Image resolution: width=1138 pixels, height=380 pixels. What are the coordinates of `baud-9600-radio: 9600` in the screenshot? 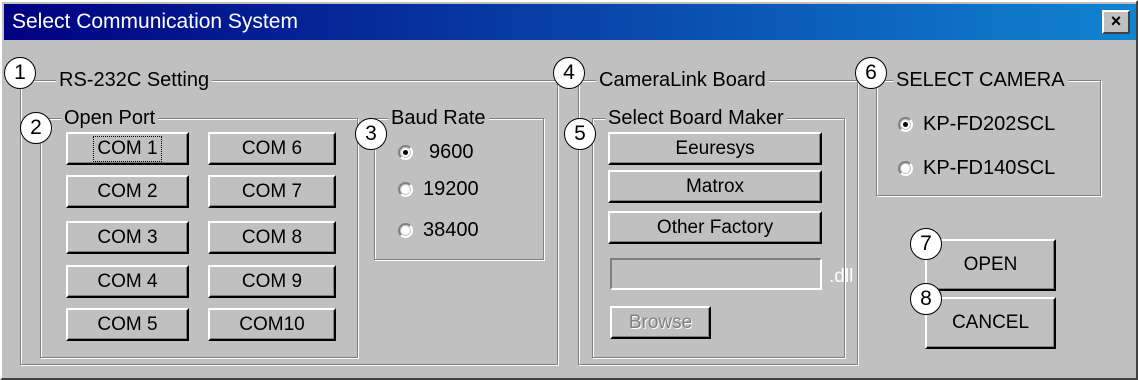 It's located at (436, 152).